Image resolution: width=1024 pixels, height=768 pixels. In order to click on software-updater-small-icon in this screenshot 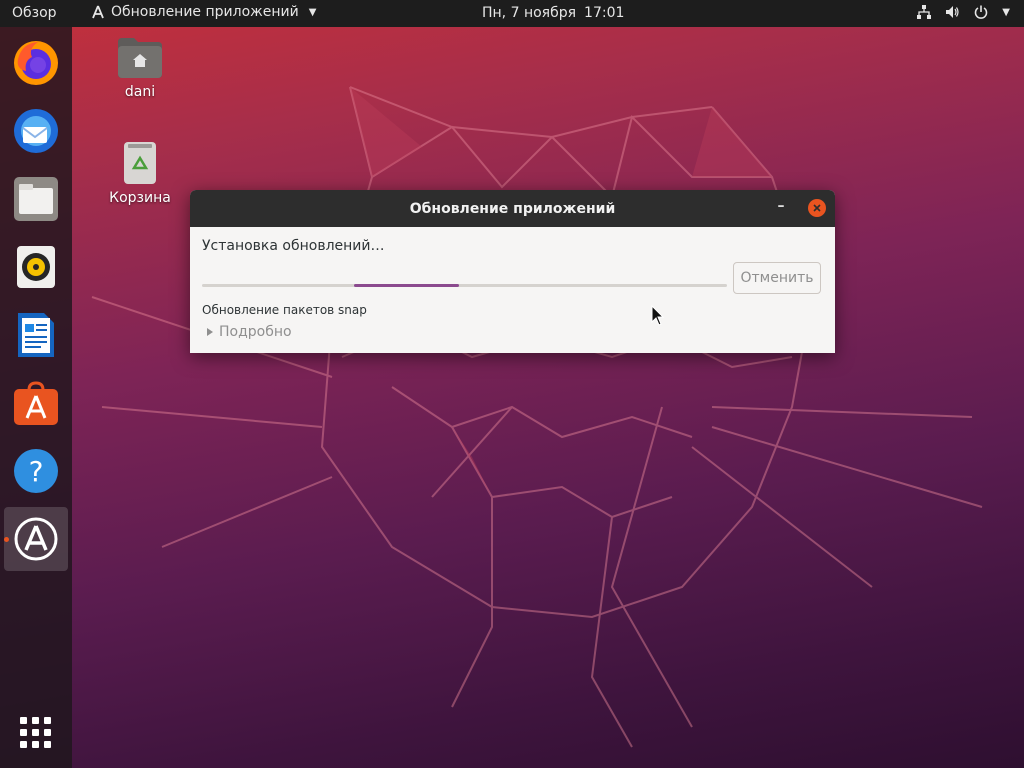, I will do `click(98, 12)`.